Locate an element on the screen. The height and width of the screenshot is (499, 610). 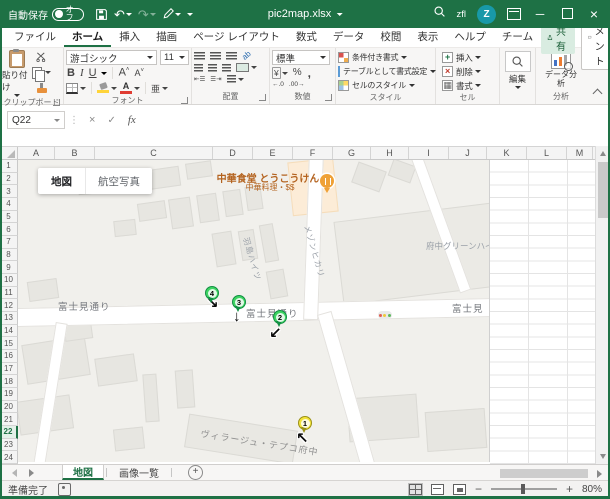
align-middle-button is located at coordinates (215, 55).